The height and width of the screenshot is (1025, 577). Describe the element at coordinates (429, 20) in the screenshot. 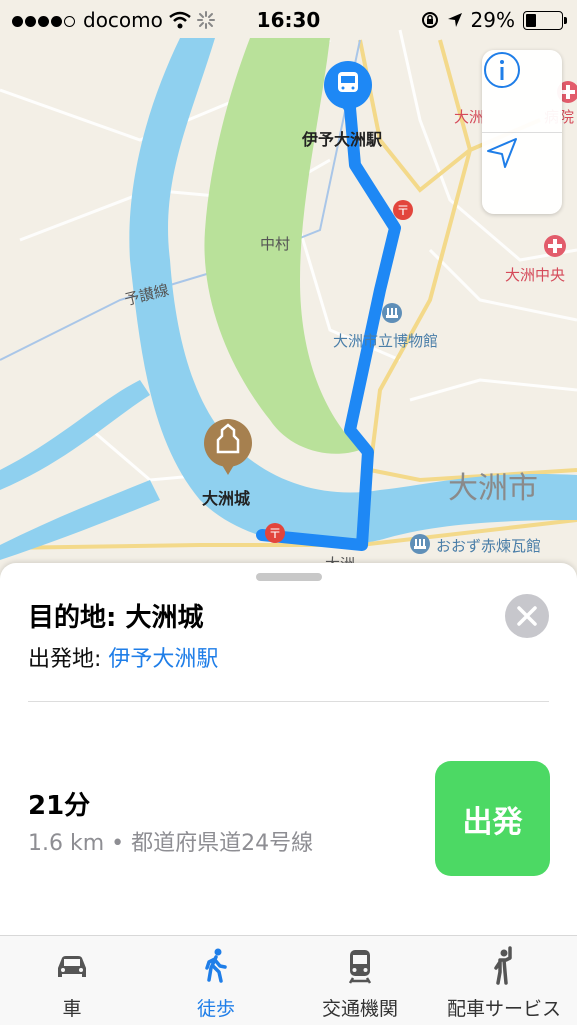

I see `rotation-lock-icon` at that location.